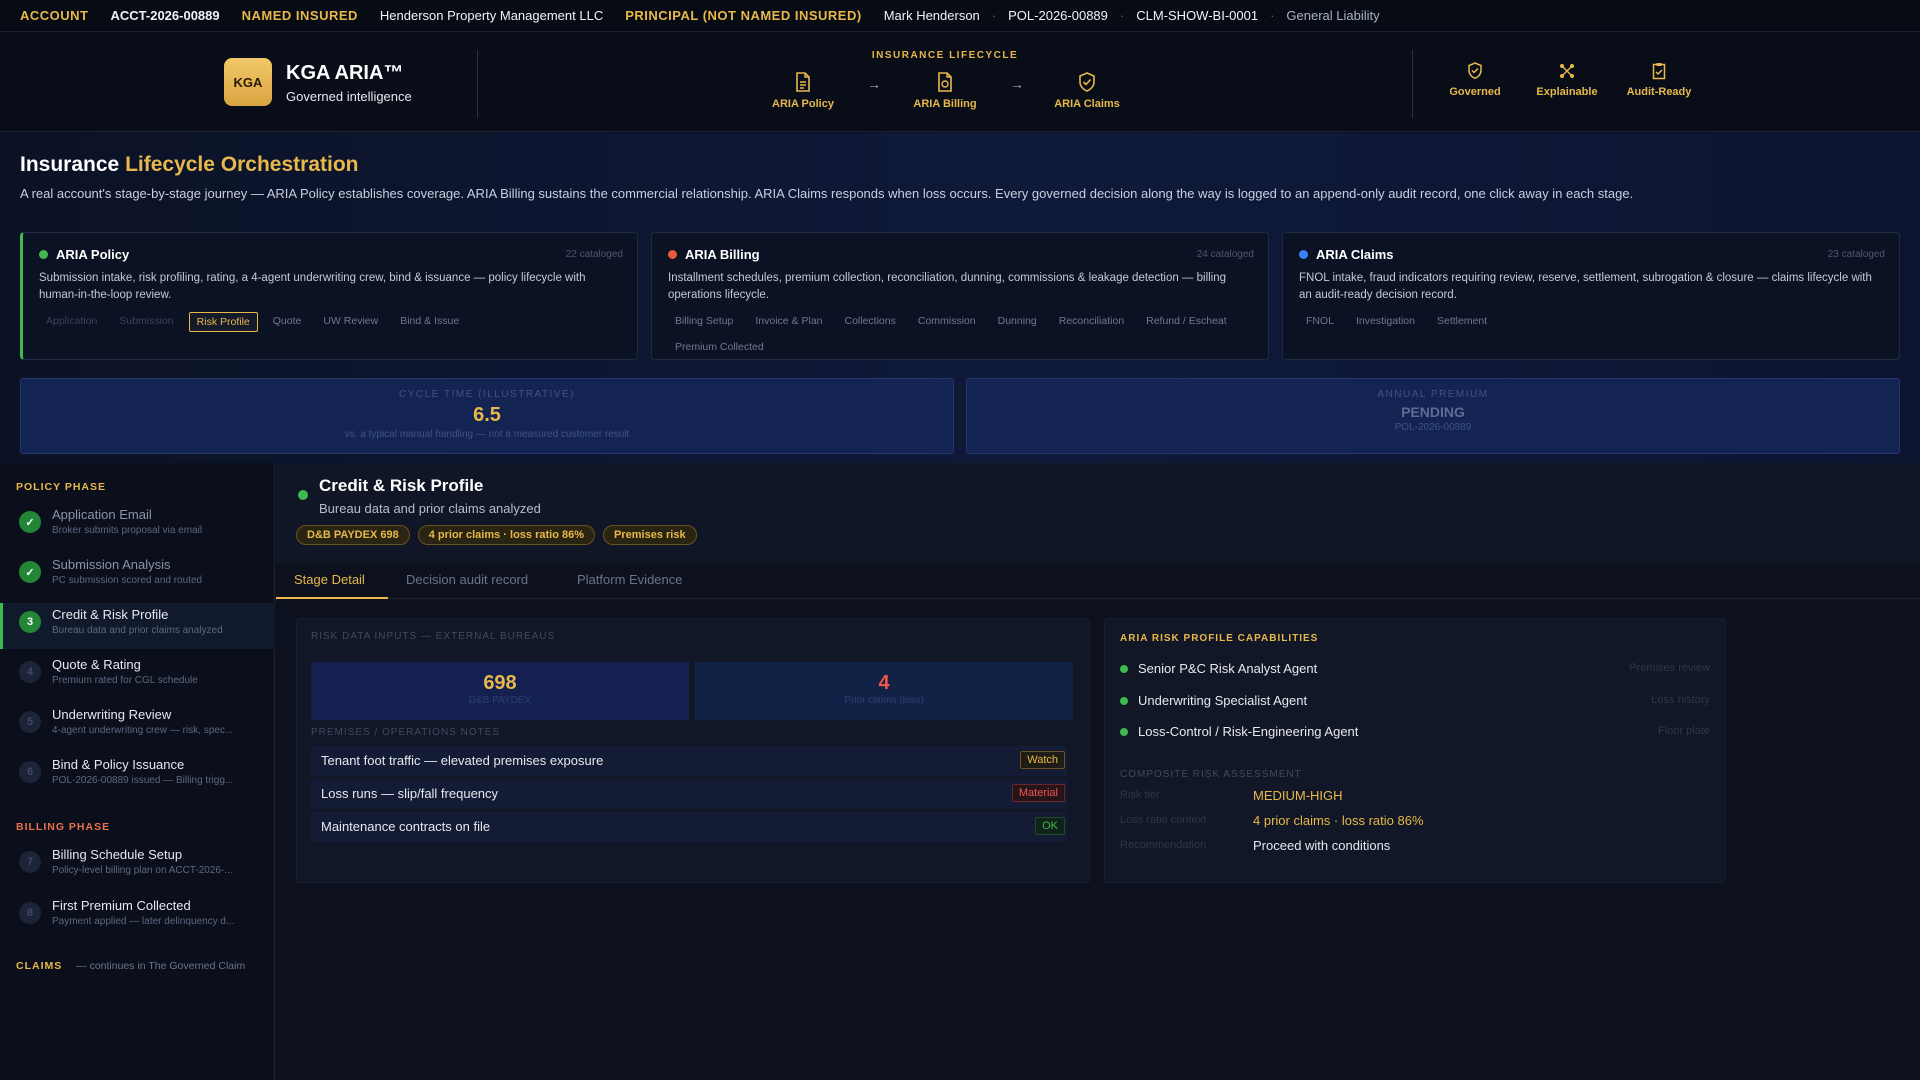 This screenshot has height=1080, width=1920. Describe the element at coordinates (1462, 321) in the screenshot. I see `stage-chip: Settlement` at that location.